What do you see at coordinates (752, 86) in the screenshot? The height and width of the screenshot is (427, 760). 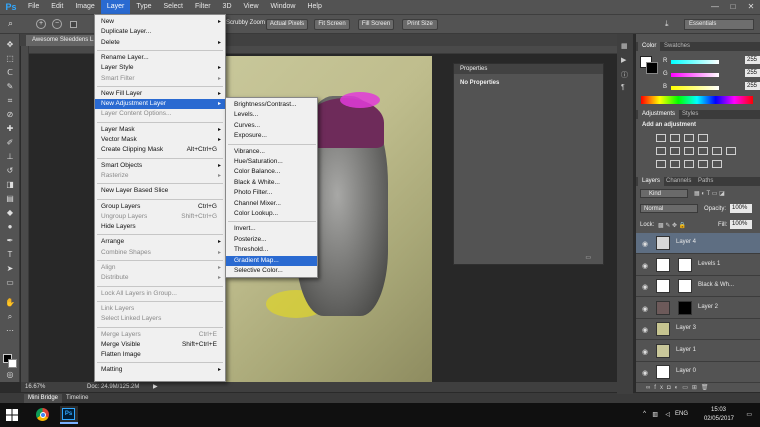 I see `b-value: 255` at bounding box center [752, 86].